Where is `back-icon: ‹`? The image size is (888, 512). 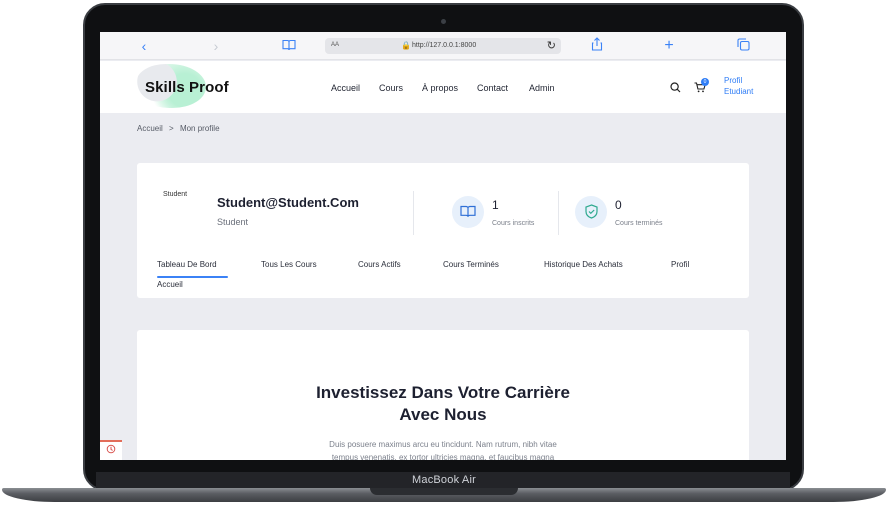 back-icon: ‹ is located at coordinates (144, 46).